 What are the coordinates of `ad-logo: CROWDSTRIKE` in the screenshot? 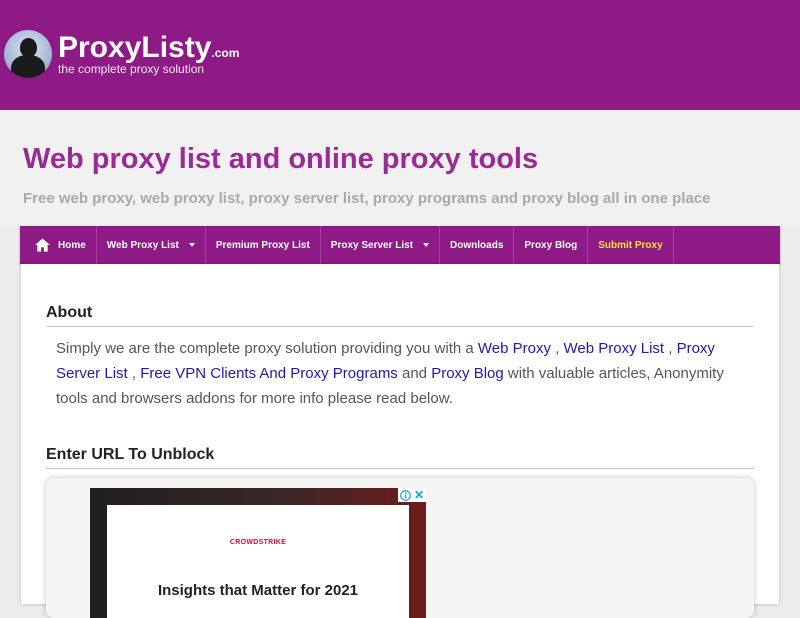 It's located at (258, 542).